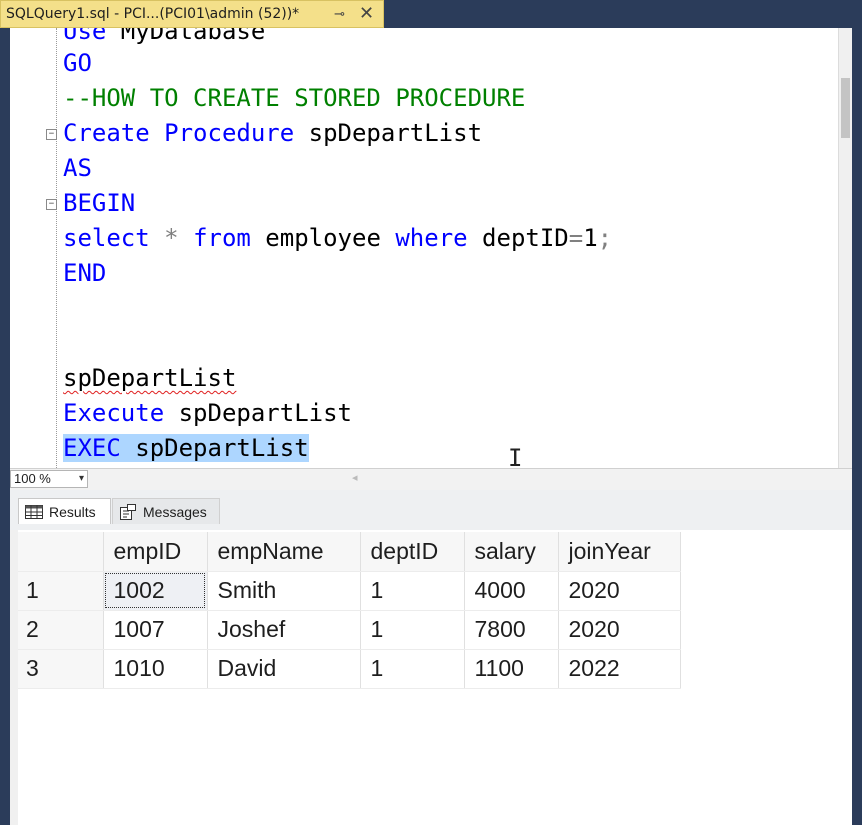  I want to click on right-window-frame, so click(857, 426).